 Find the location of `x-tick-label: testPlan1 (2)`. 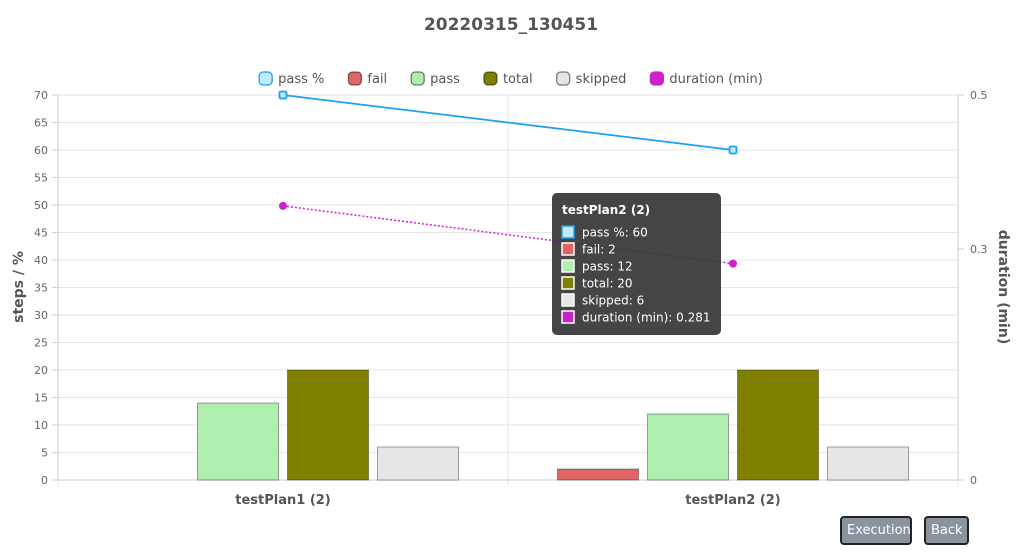

x-tick-label: testPlan1 (2) is located at coordinates (283, 500).